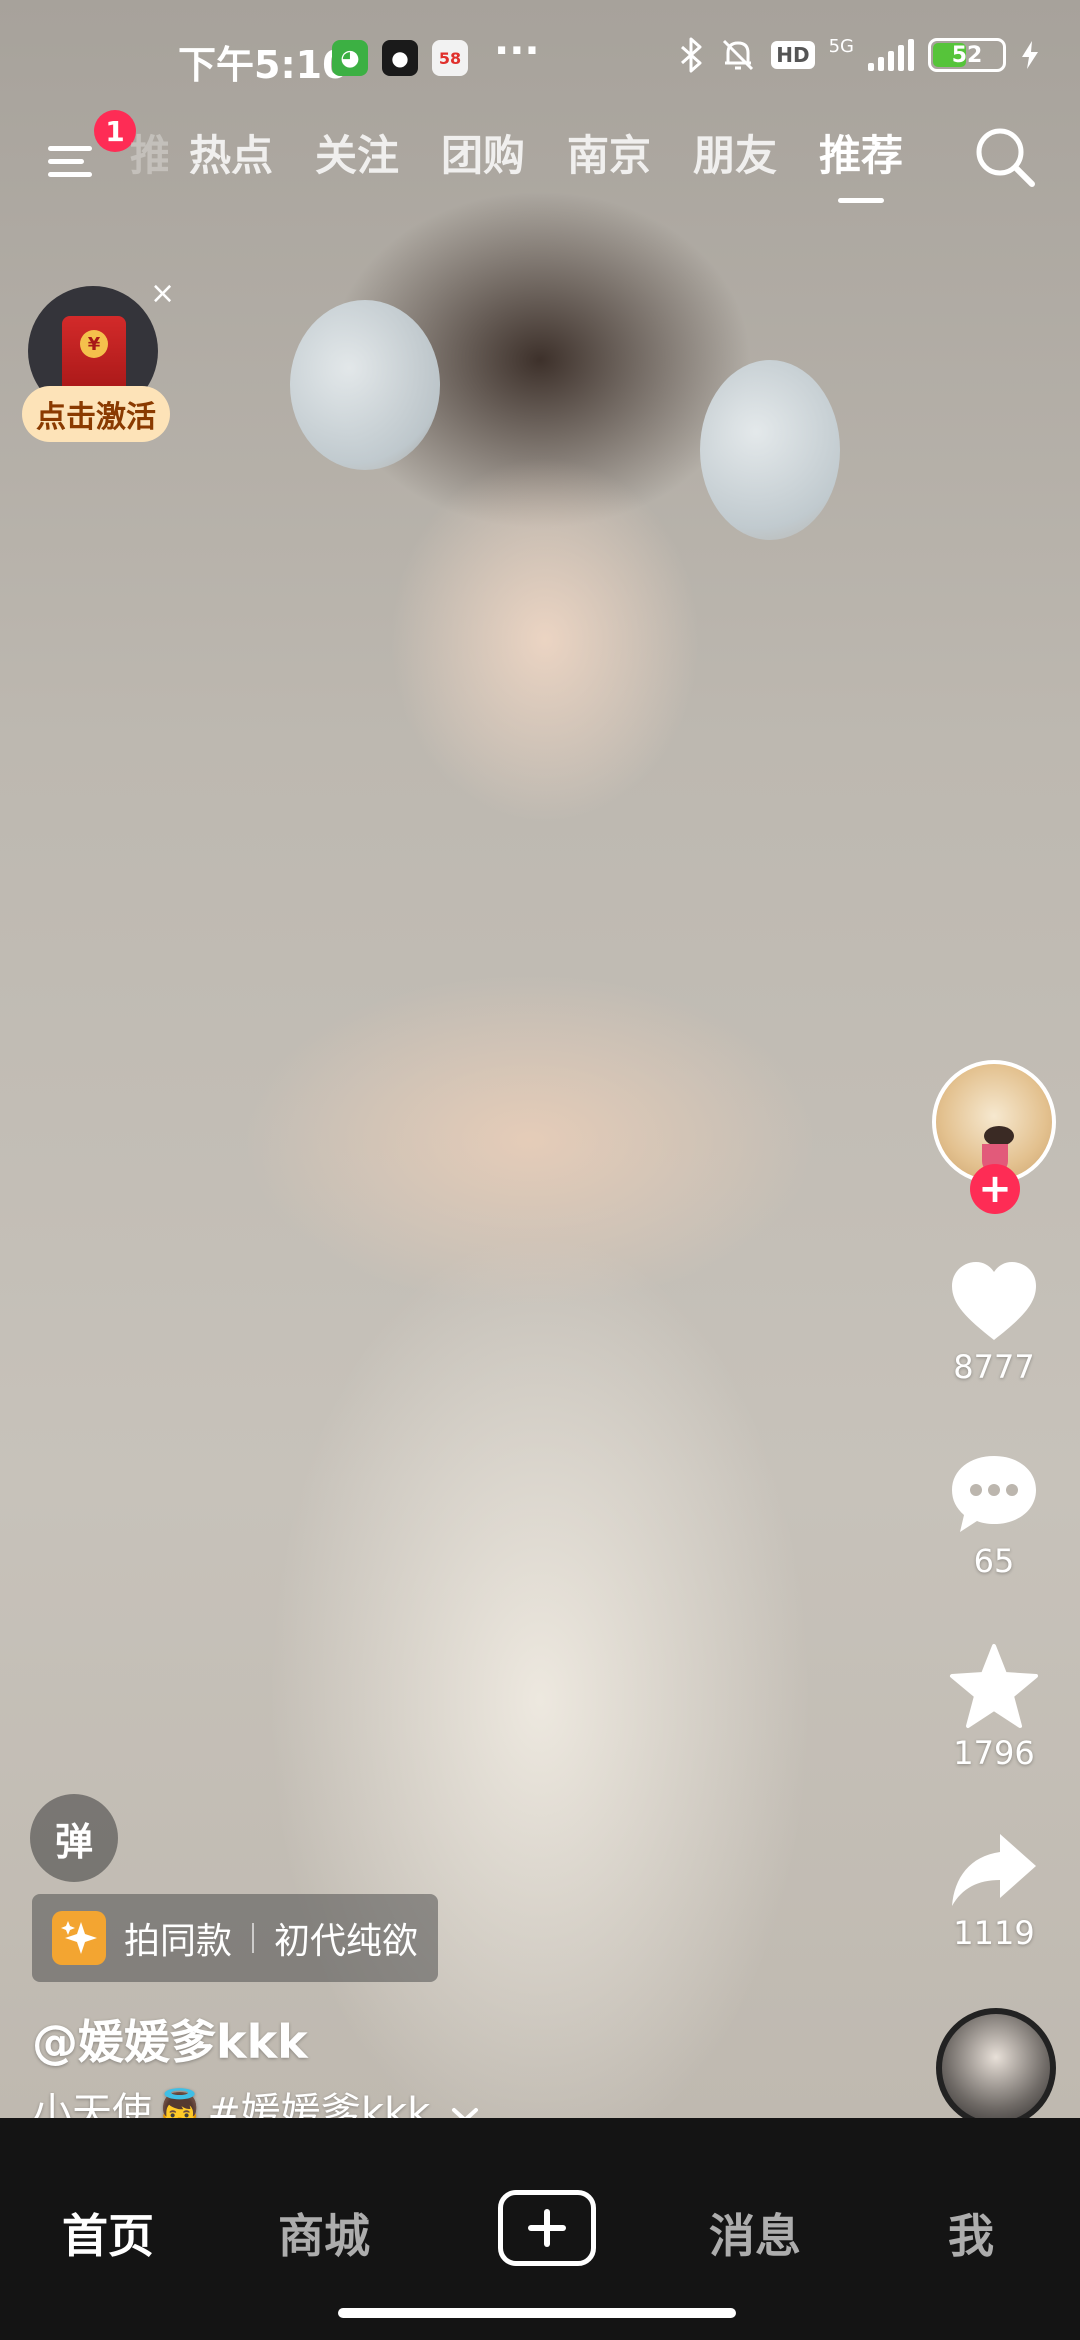 Image resolution: width=1080 pixels, height=2340 pixels. What do you see at coordinates (74, 1838) in the screenshot?
I see `danmu-button: 弹` at bounding box center [74, 1838].